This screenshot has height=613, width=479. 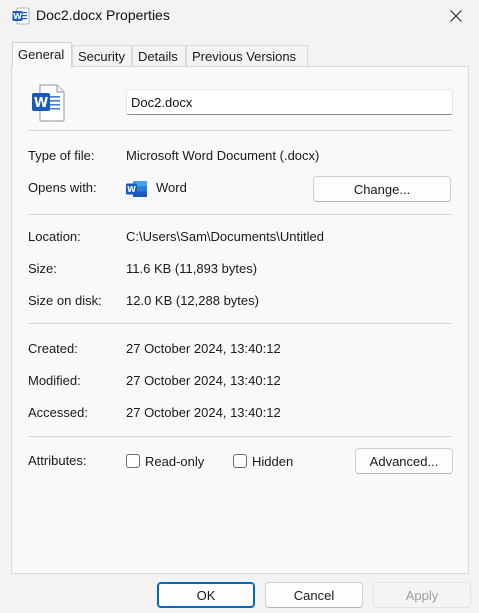 I want to click on word-app-icon: W, so click(x=136, y=189).